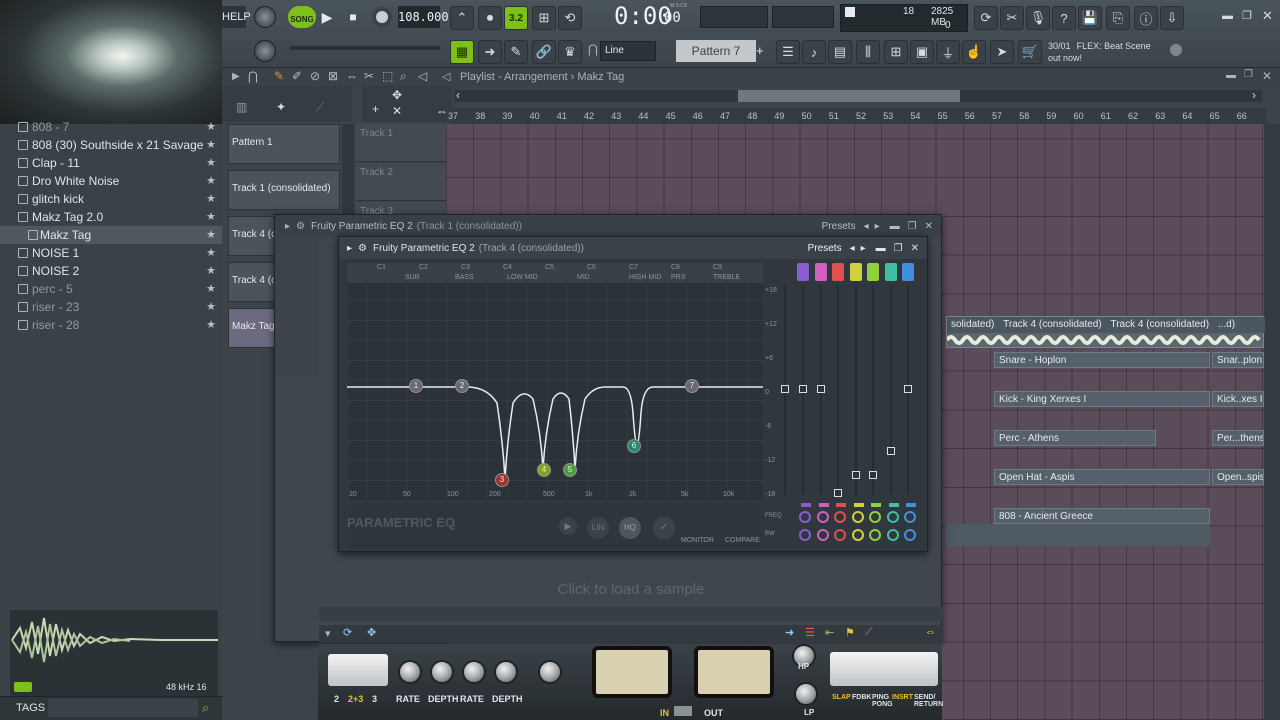  What do you see at coordinates (895, 226) in the screenshot?
I see `back-eq-minimize-icon: ▬` at bounding box center [895, 226].